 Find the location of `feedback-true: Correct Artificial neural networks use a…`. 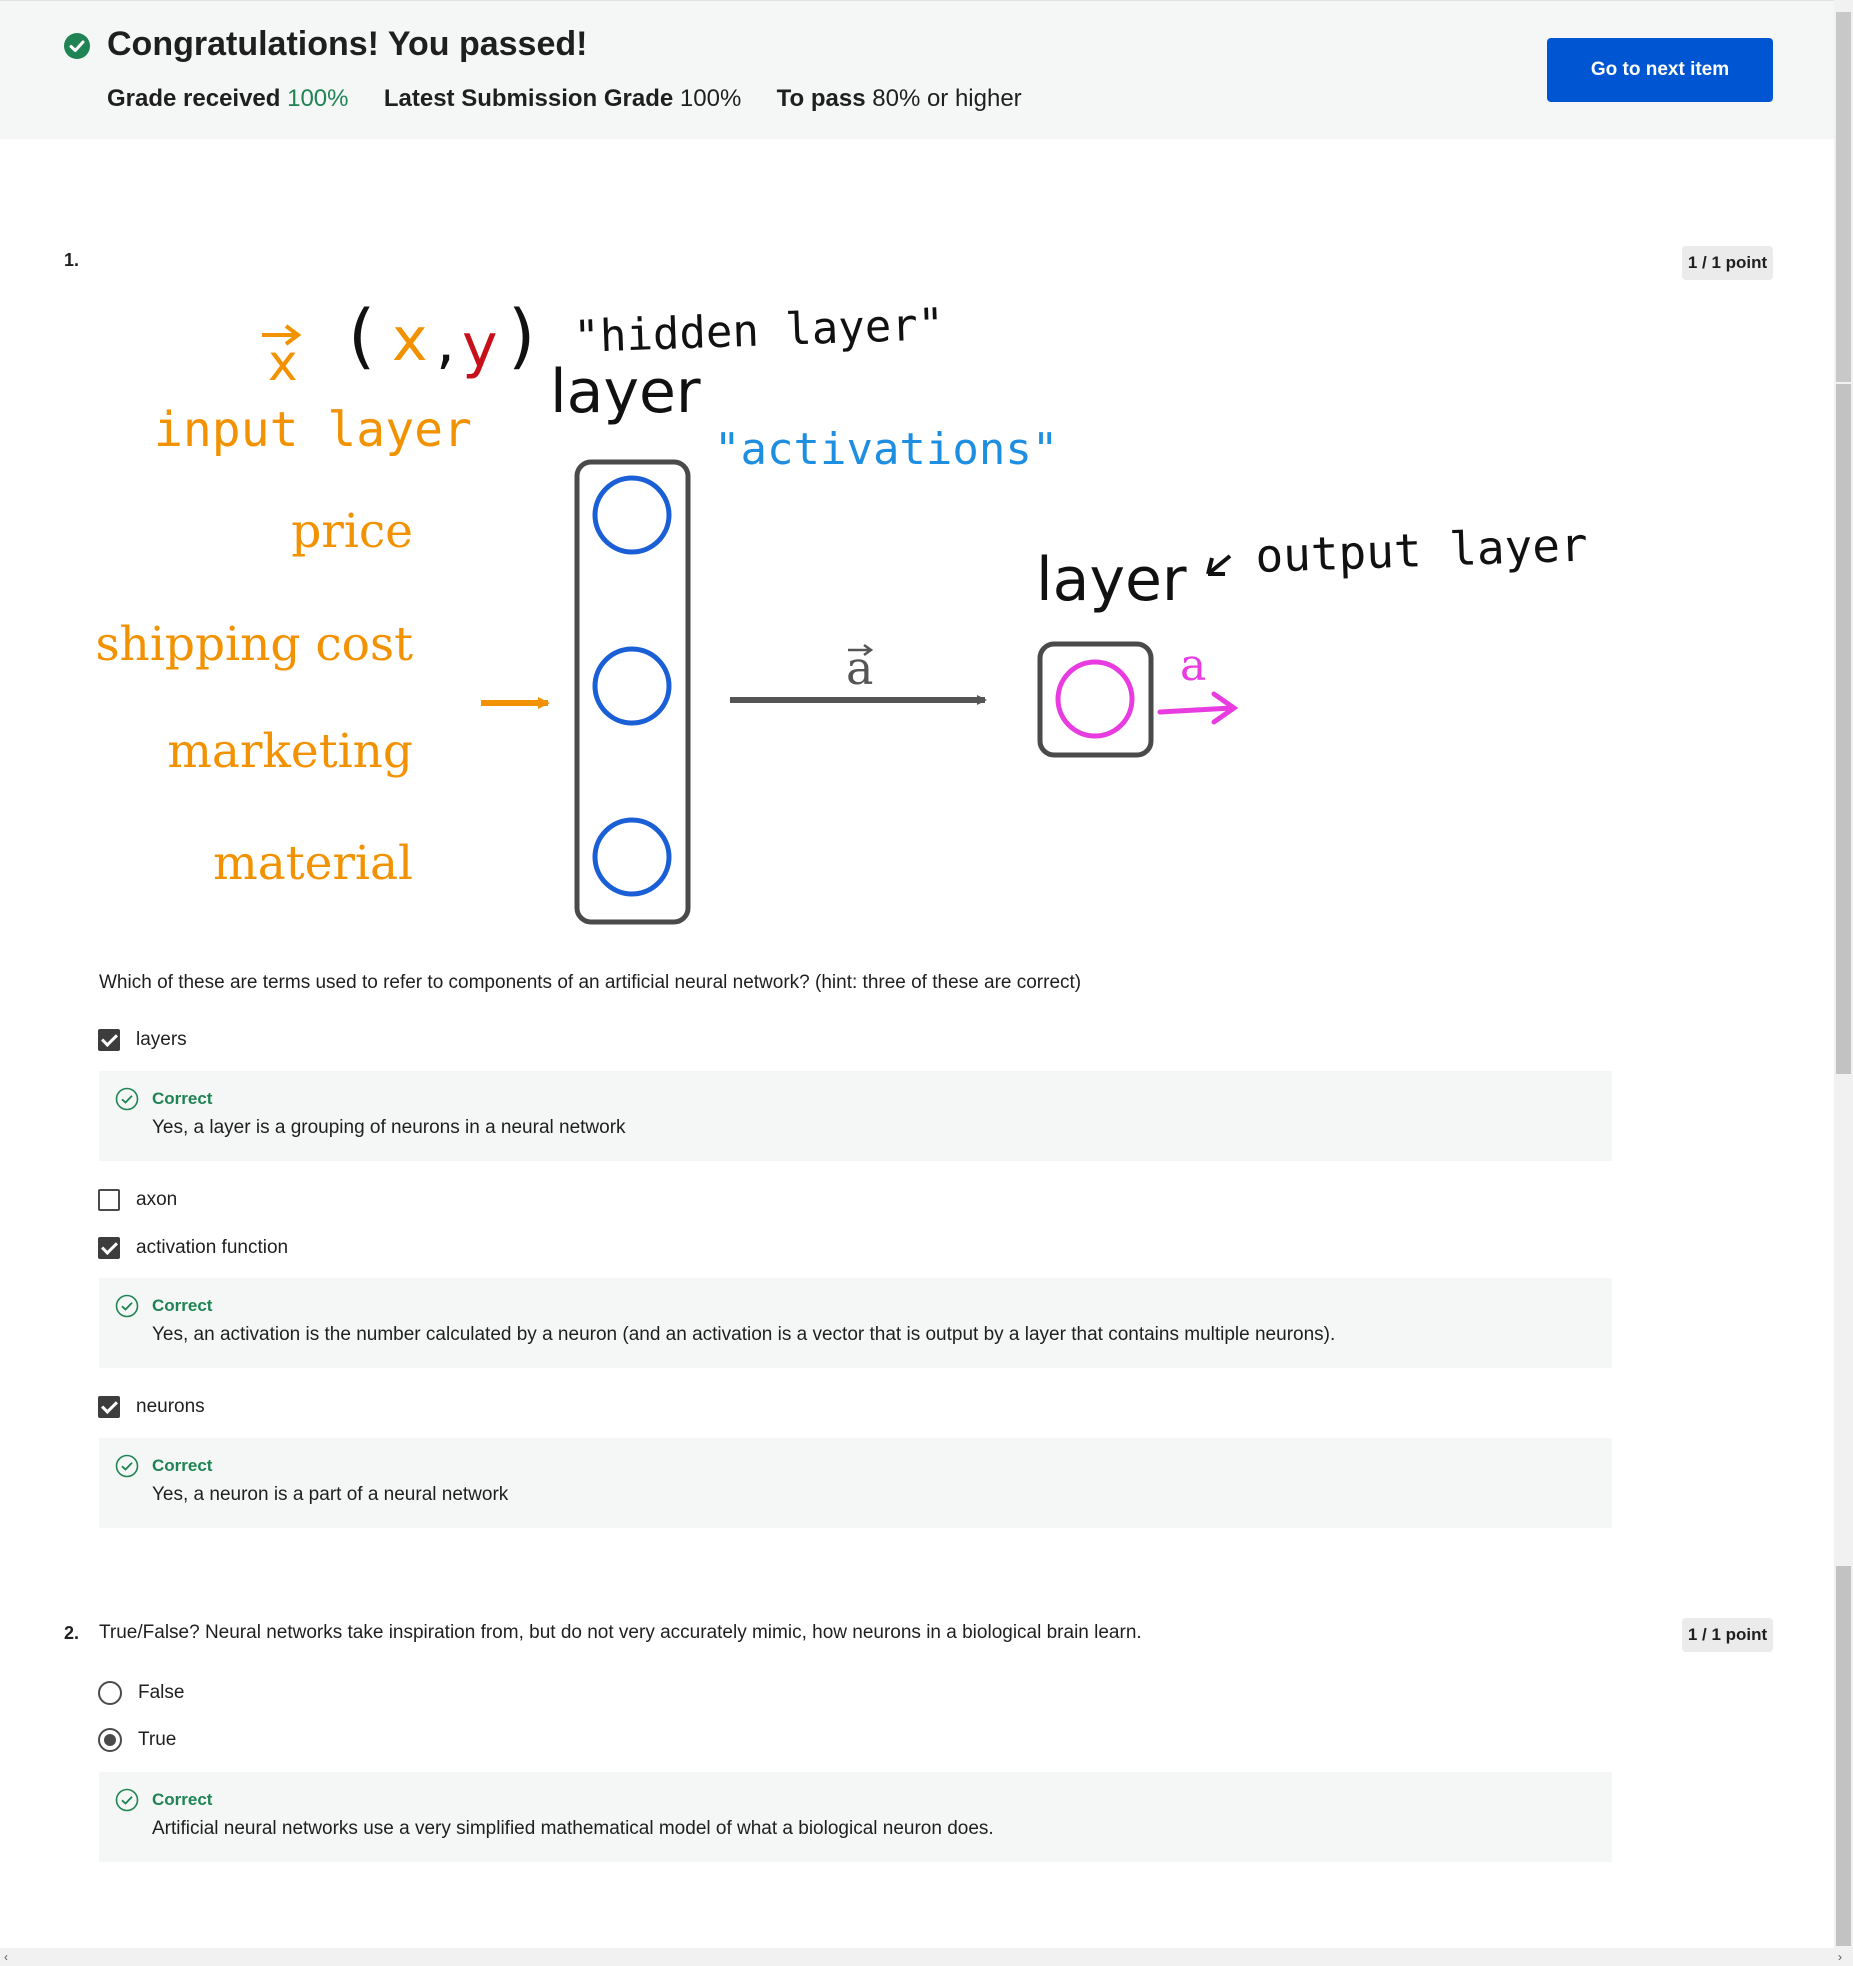

feedback-true: Correct Artificial neural networks use a… is located at coordinates (855, 1817).